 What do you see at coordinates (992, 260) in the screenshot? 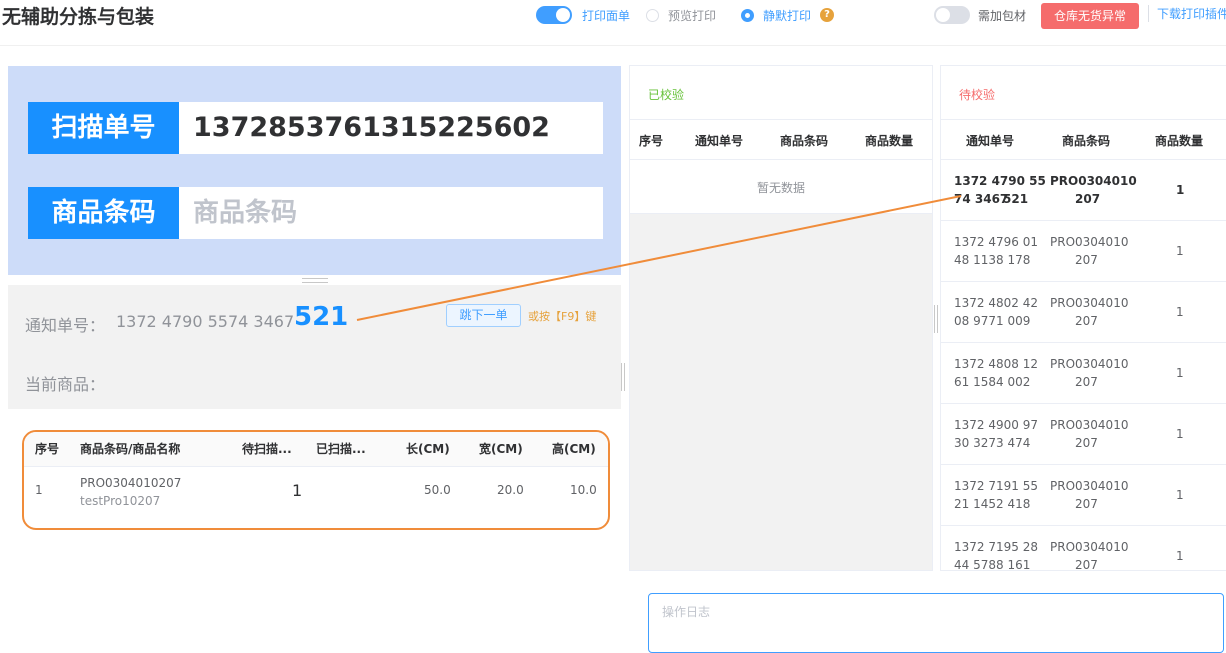
I see `cell-notice-line2: 48 1138 178` at bounding box center [992, 260].